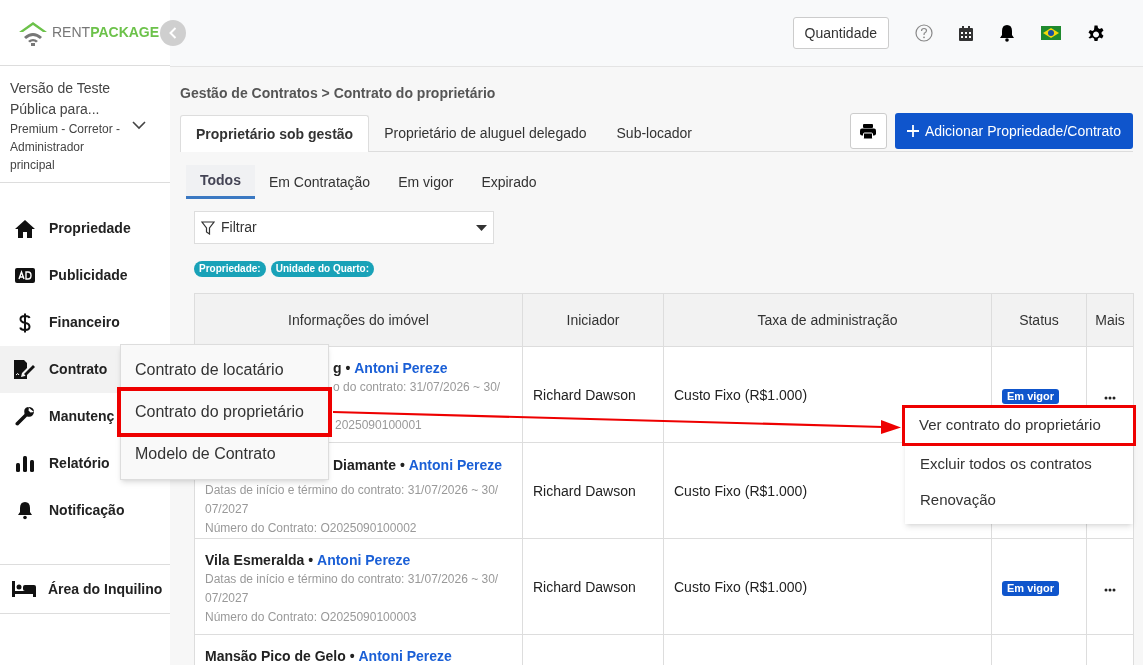  I want to click on property-name: Diamante •, so click(369, 465).